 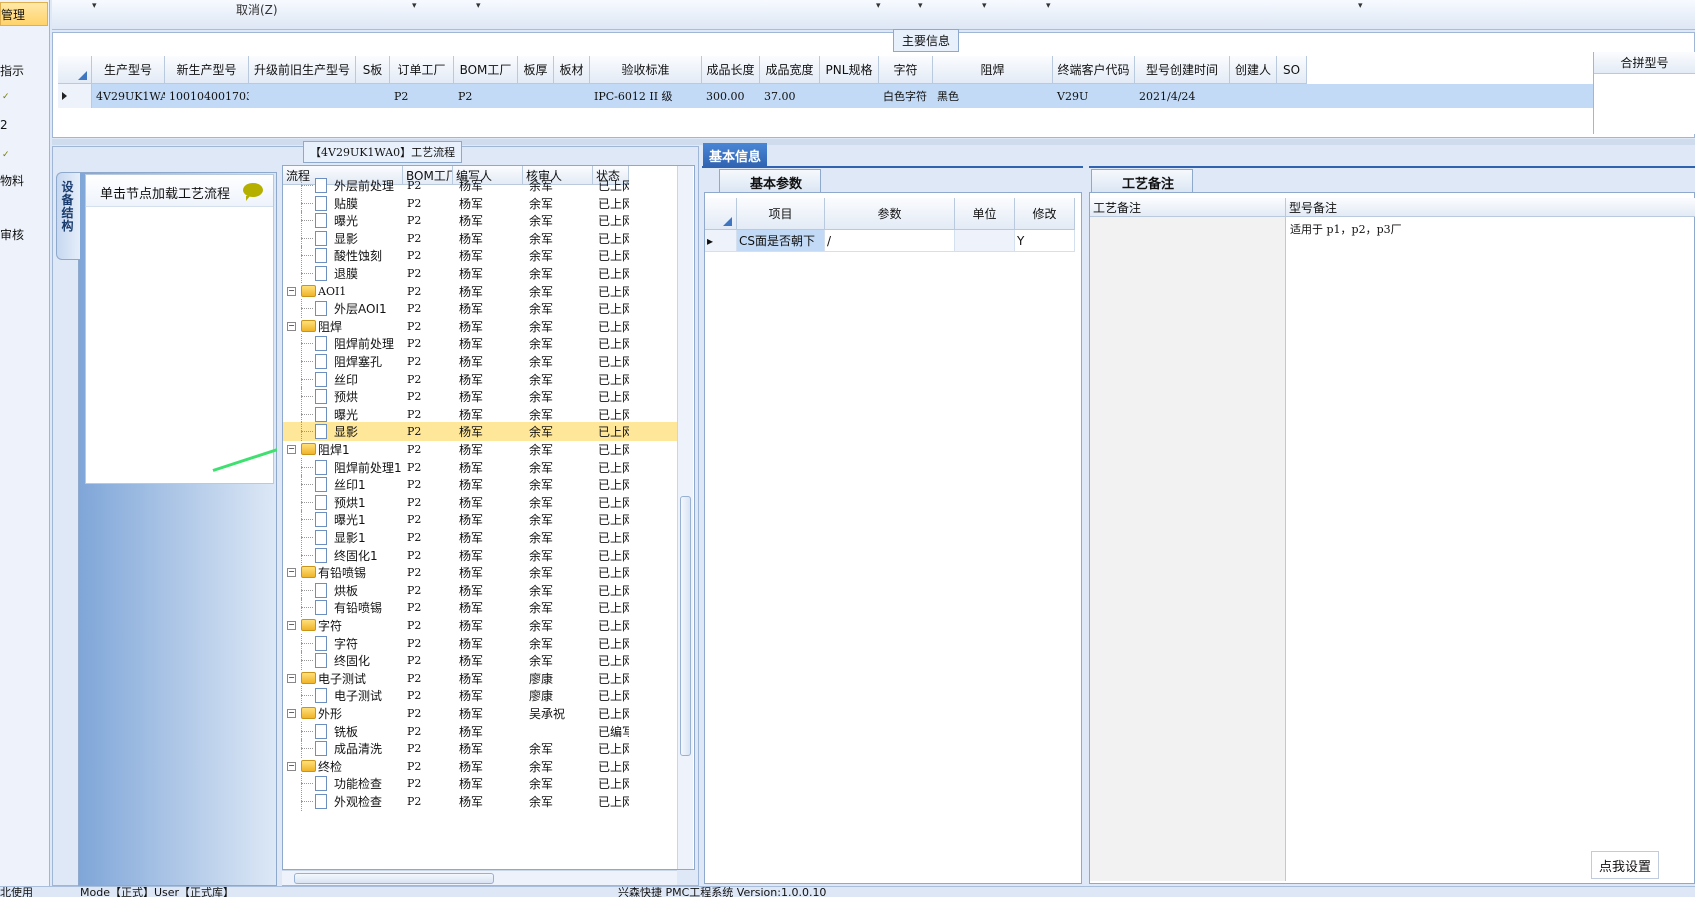 What do you see at coordinates (1045, 241) in the screenshot?
I see `param-cell-modify: Y` at bounding box center [1045, 241].